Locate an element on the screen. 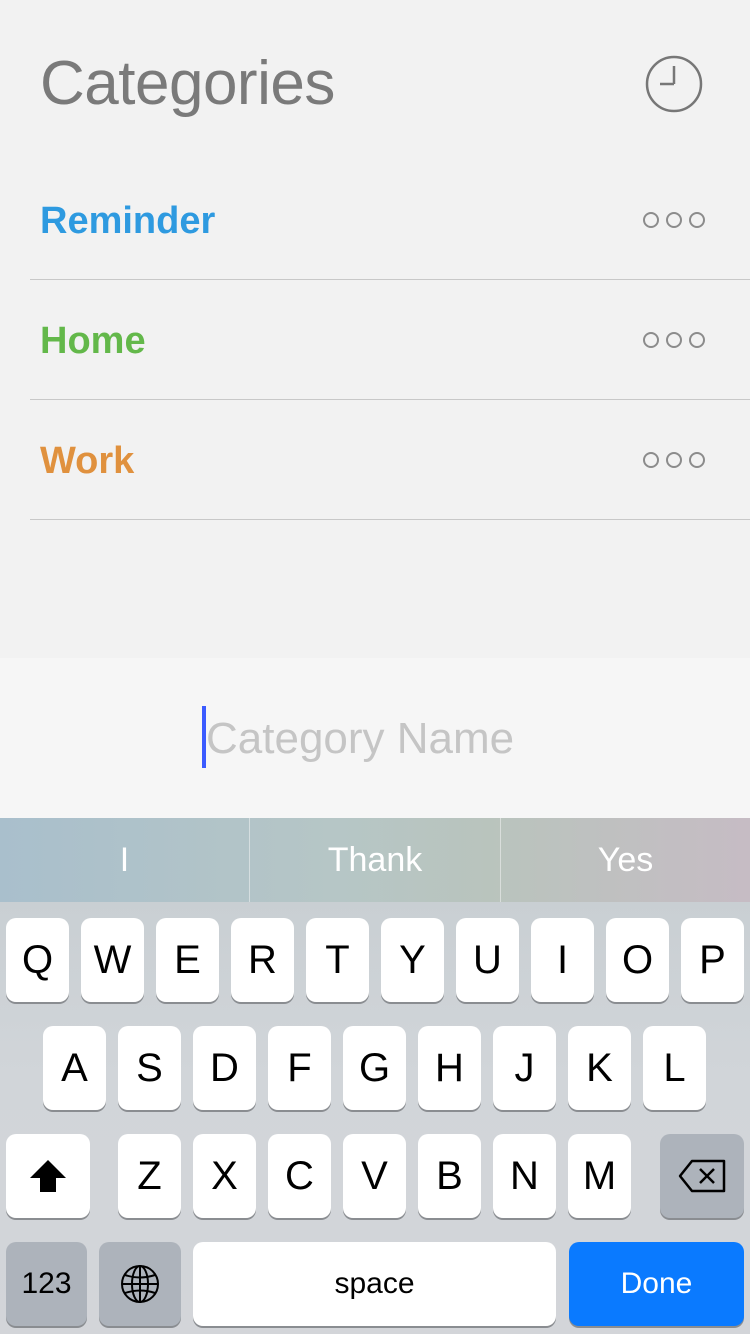  key-q: Q is located at coordinates (37, 960).